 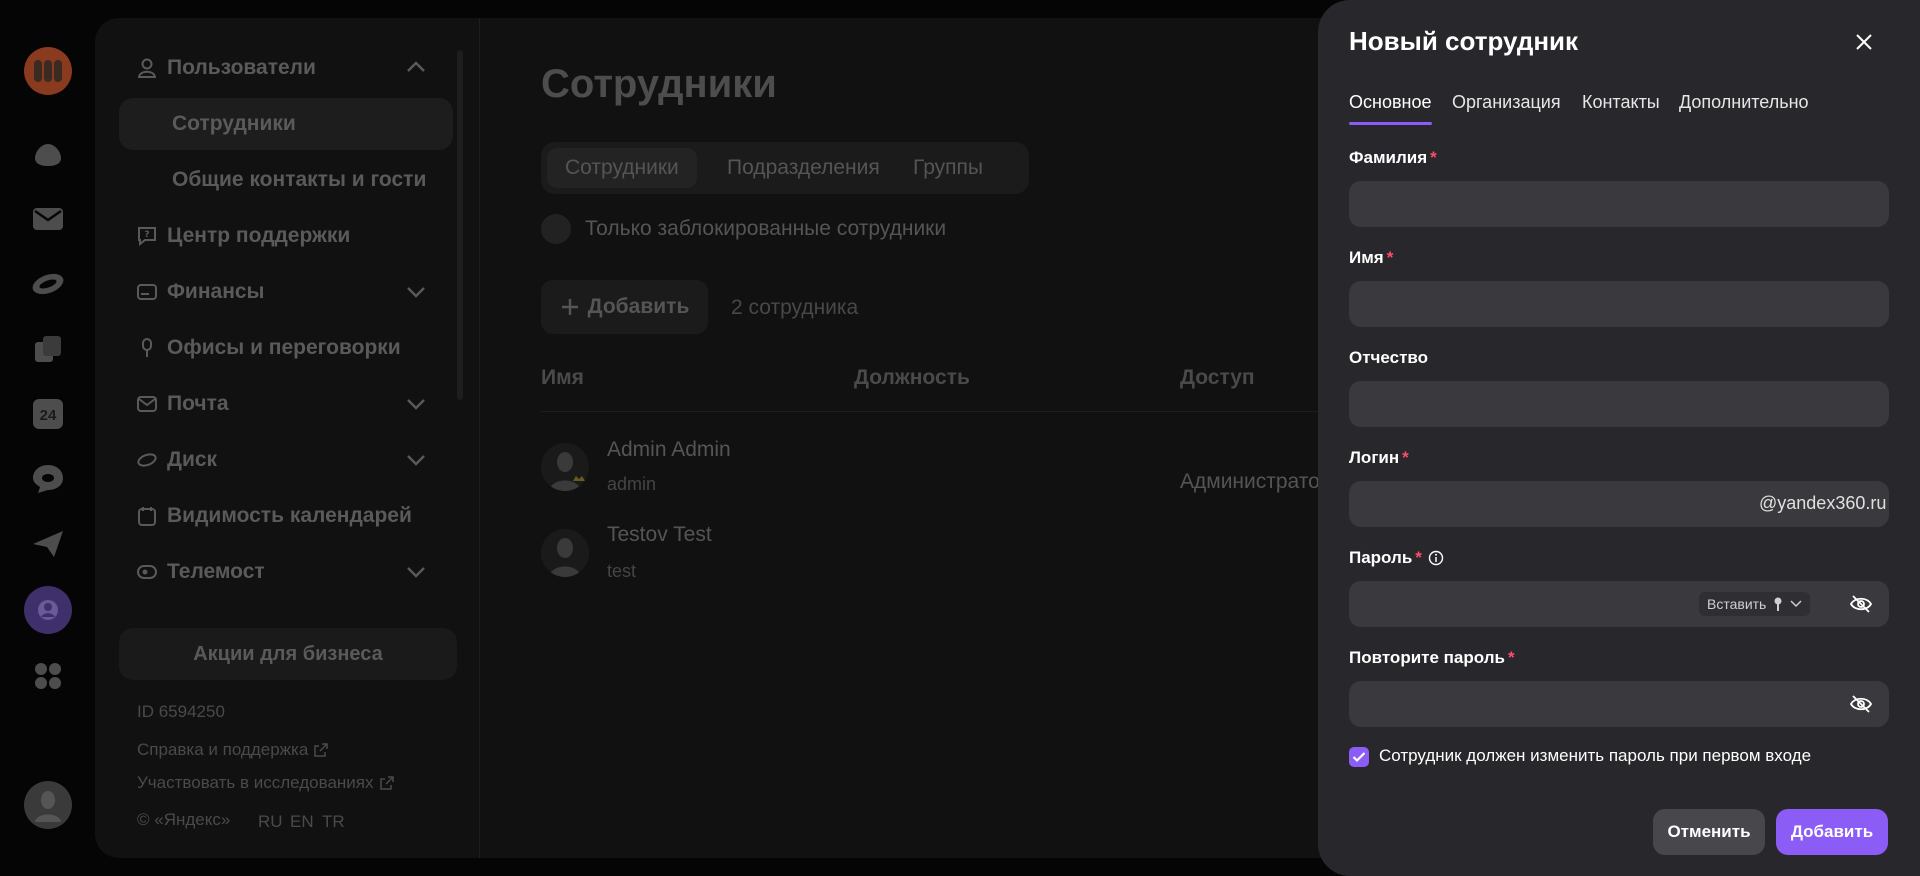 I want to click on first-name-label: Имя *, so click(x=1371, y=257).